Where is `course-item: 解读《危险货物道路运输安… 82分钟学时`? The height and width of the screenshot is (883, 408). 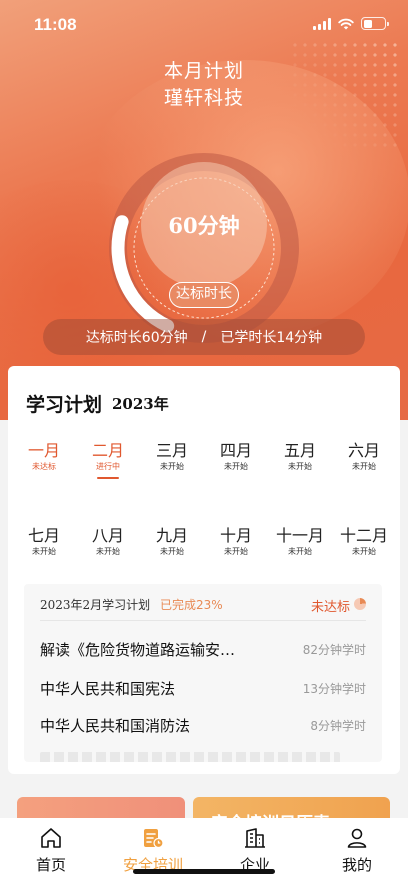
course-item: 解读《危险货物道路运输安… 82分钟学时 is located at coordinates (203, 652).